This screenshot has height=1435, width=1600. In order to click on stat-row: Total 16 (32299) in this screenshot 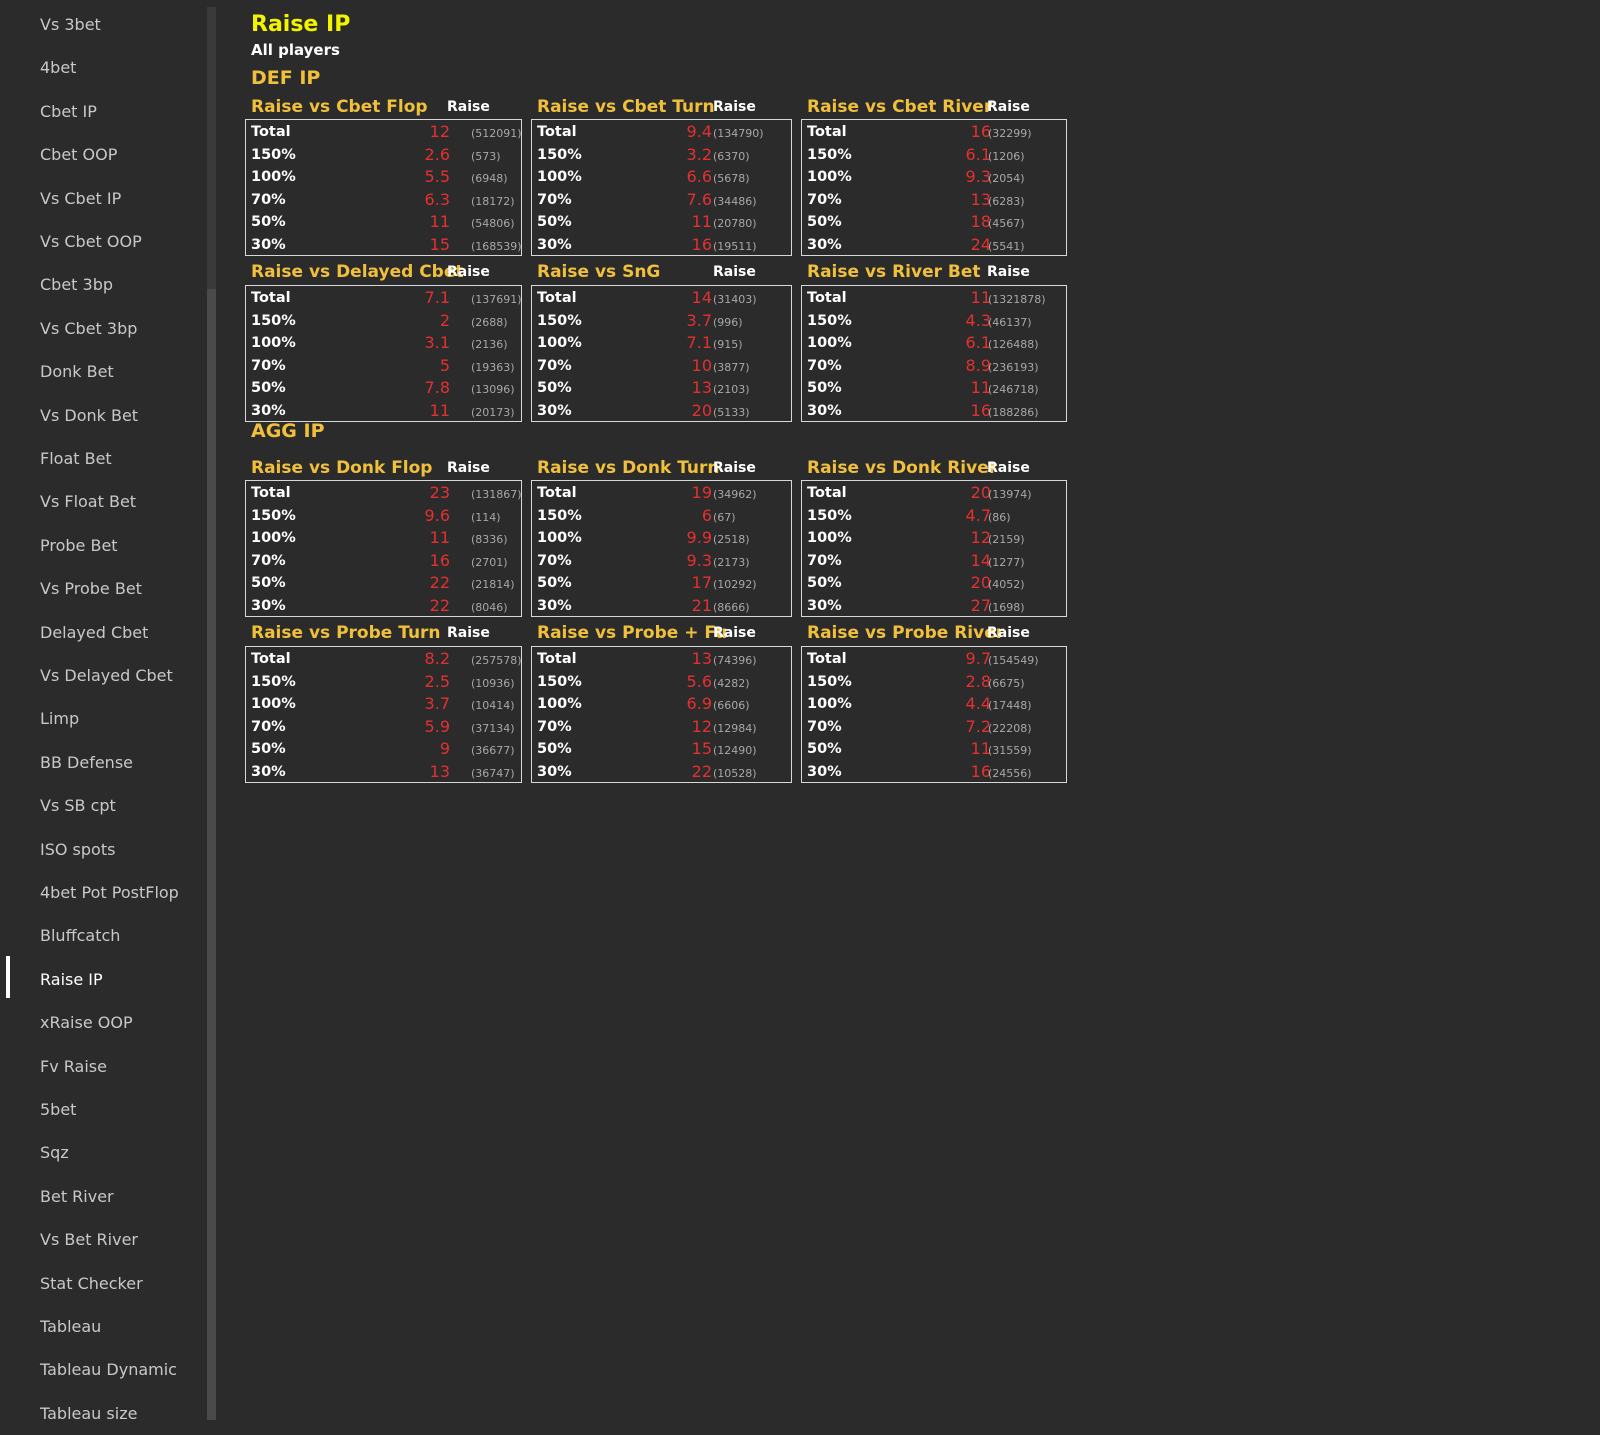, I will do `click(934, 132)`.